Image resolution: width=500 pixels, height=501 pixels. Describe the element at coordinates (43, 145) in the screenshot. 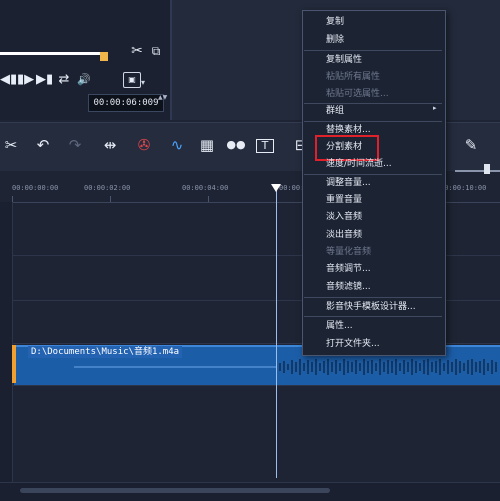

I see `undo-icon: ↶` at that location.